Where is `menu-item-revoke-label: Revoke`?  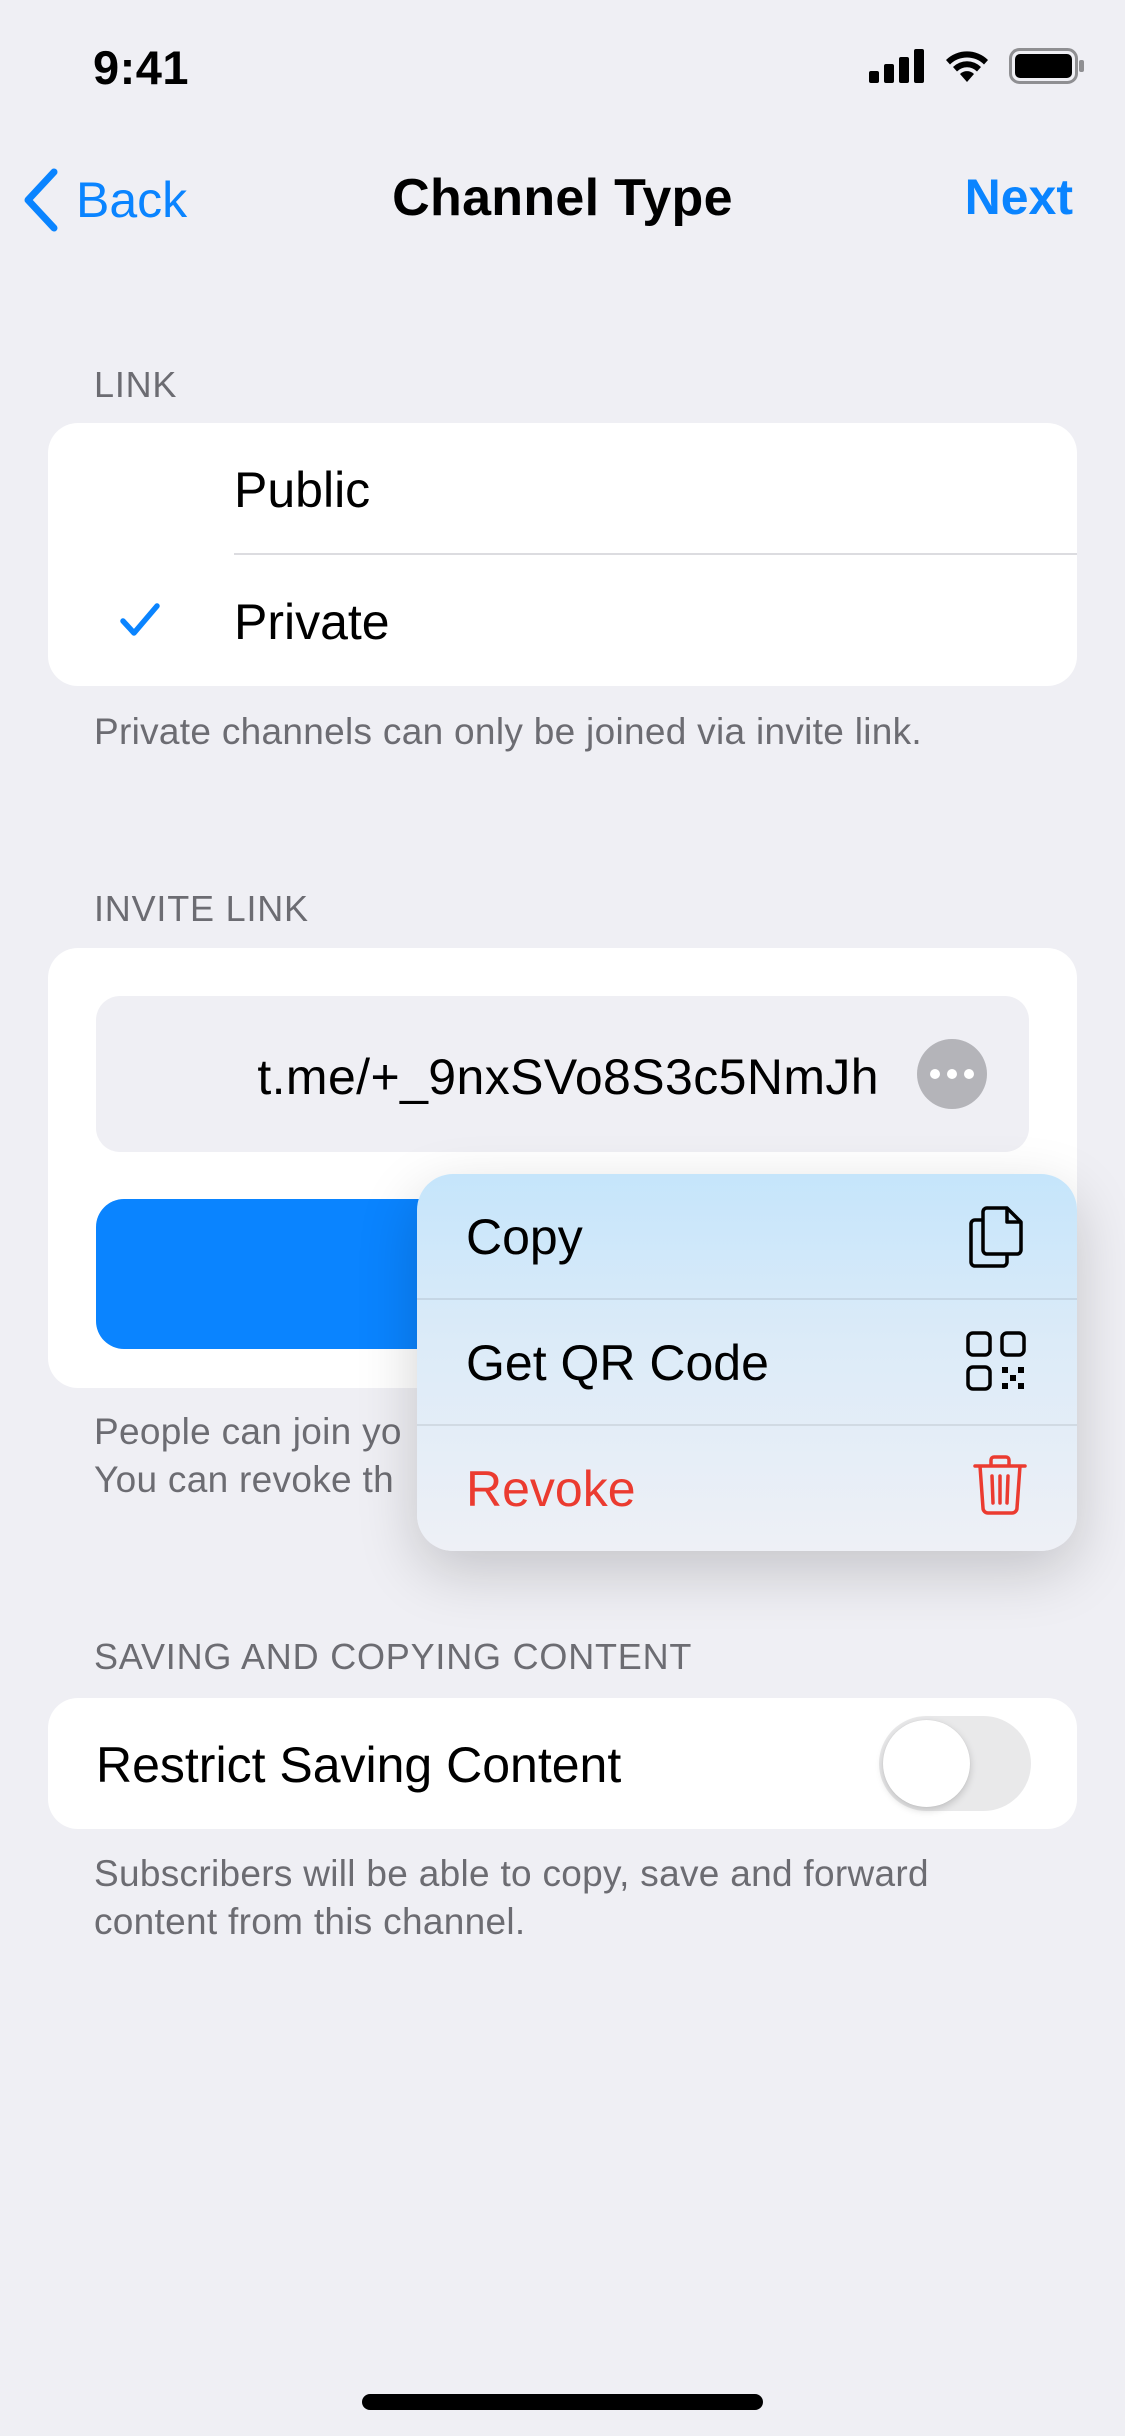 menu-item-revoke-label: Revoke is located at coordinates (551, 1489).